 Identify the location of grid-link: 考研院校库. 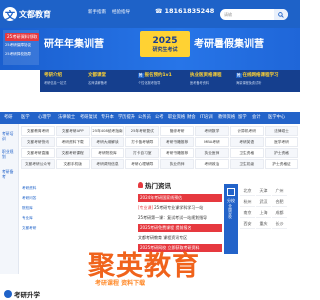
(107, 153).